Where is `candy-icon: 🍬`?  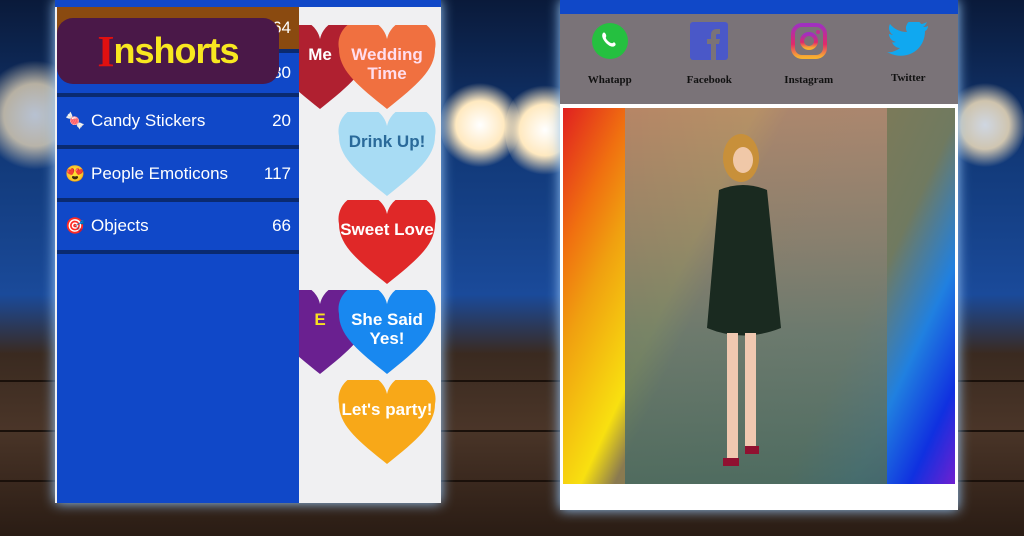
candy-icon: 🍬 is located at coordinates (75, 121).